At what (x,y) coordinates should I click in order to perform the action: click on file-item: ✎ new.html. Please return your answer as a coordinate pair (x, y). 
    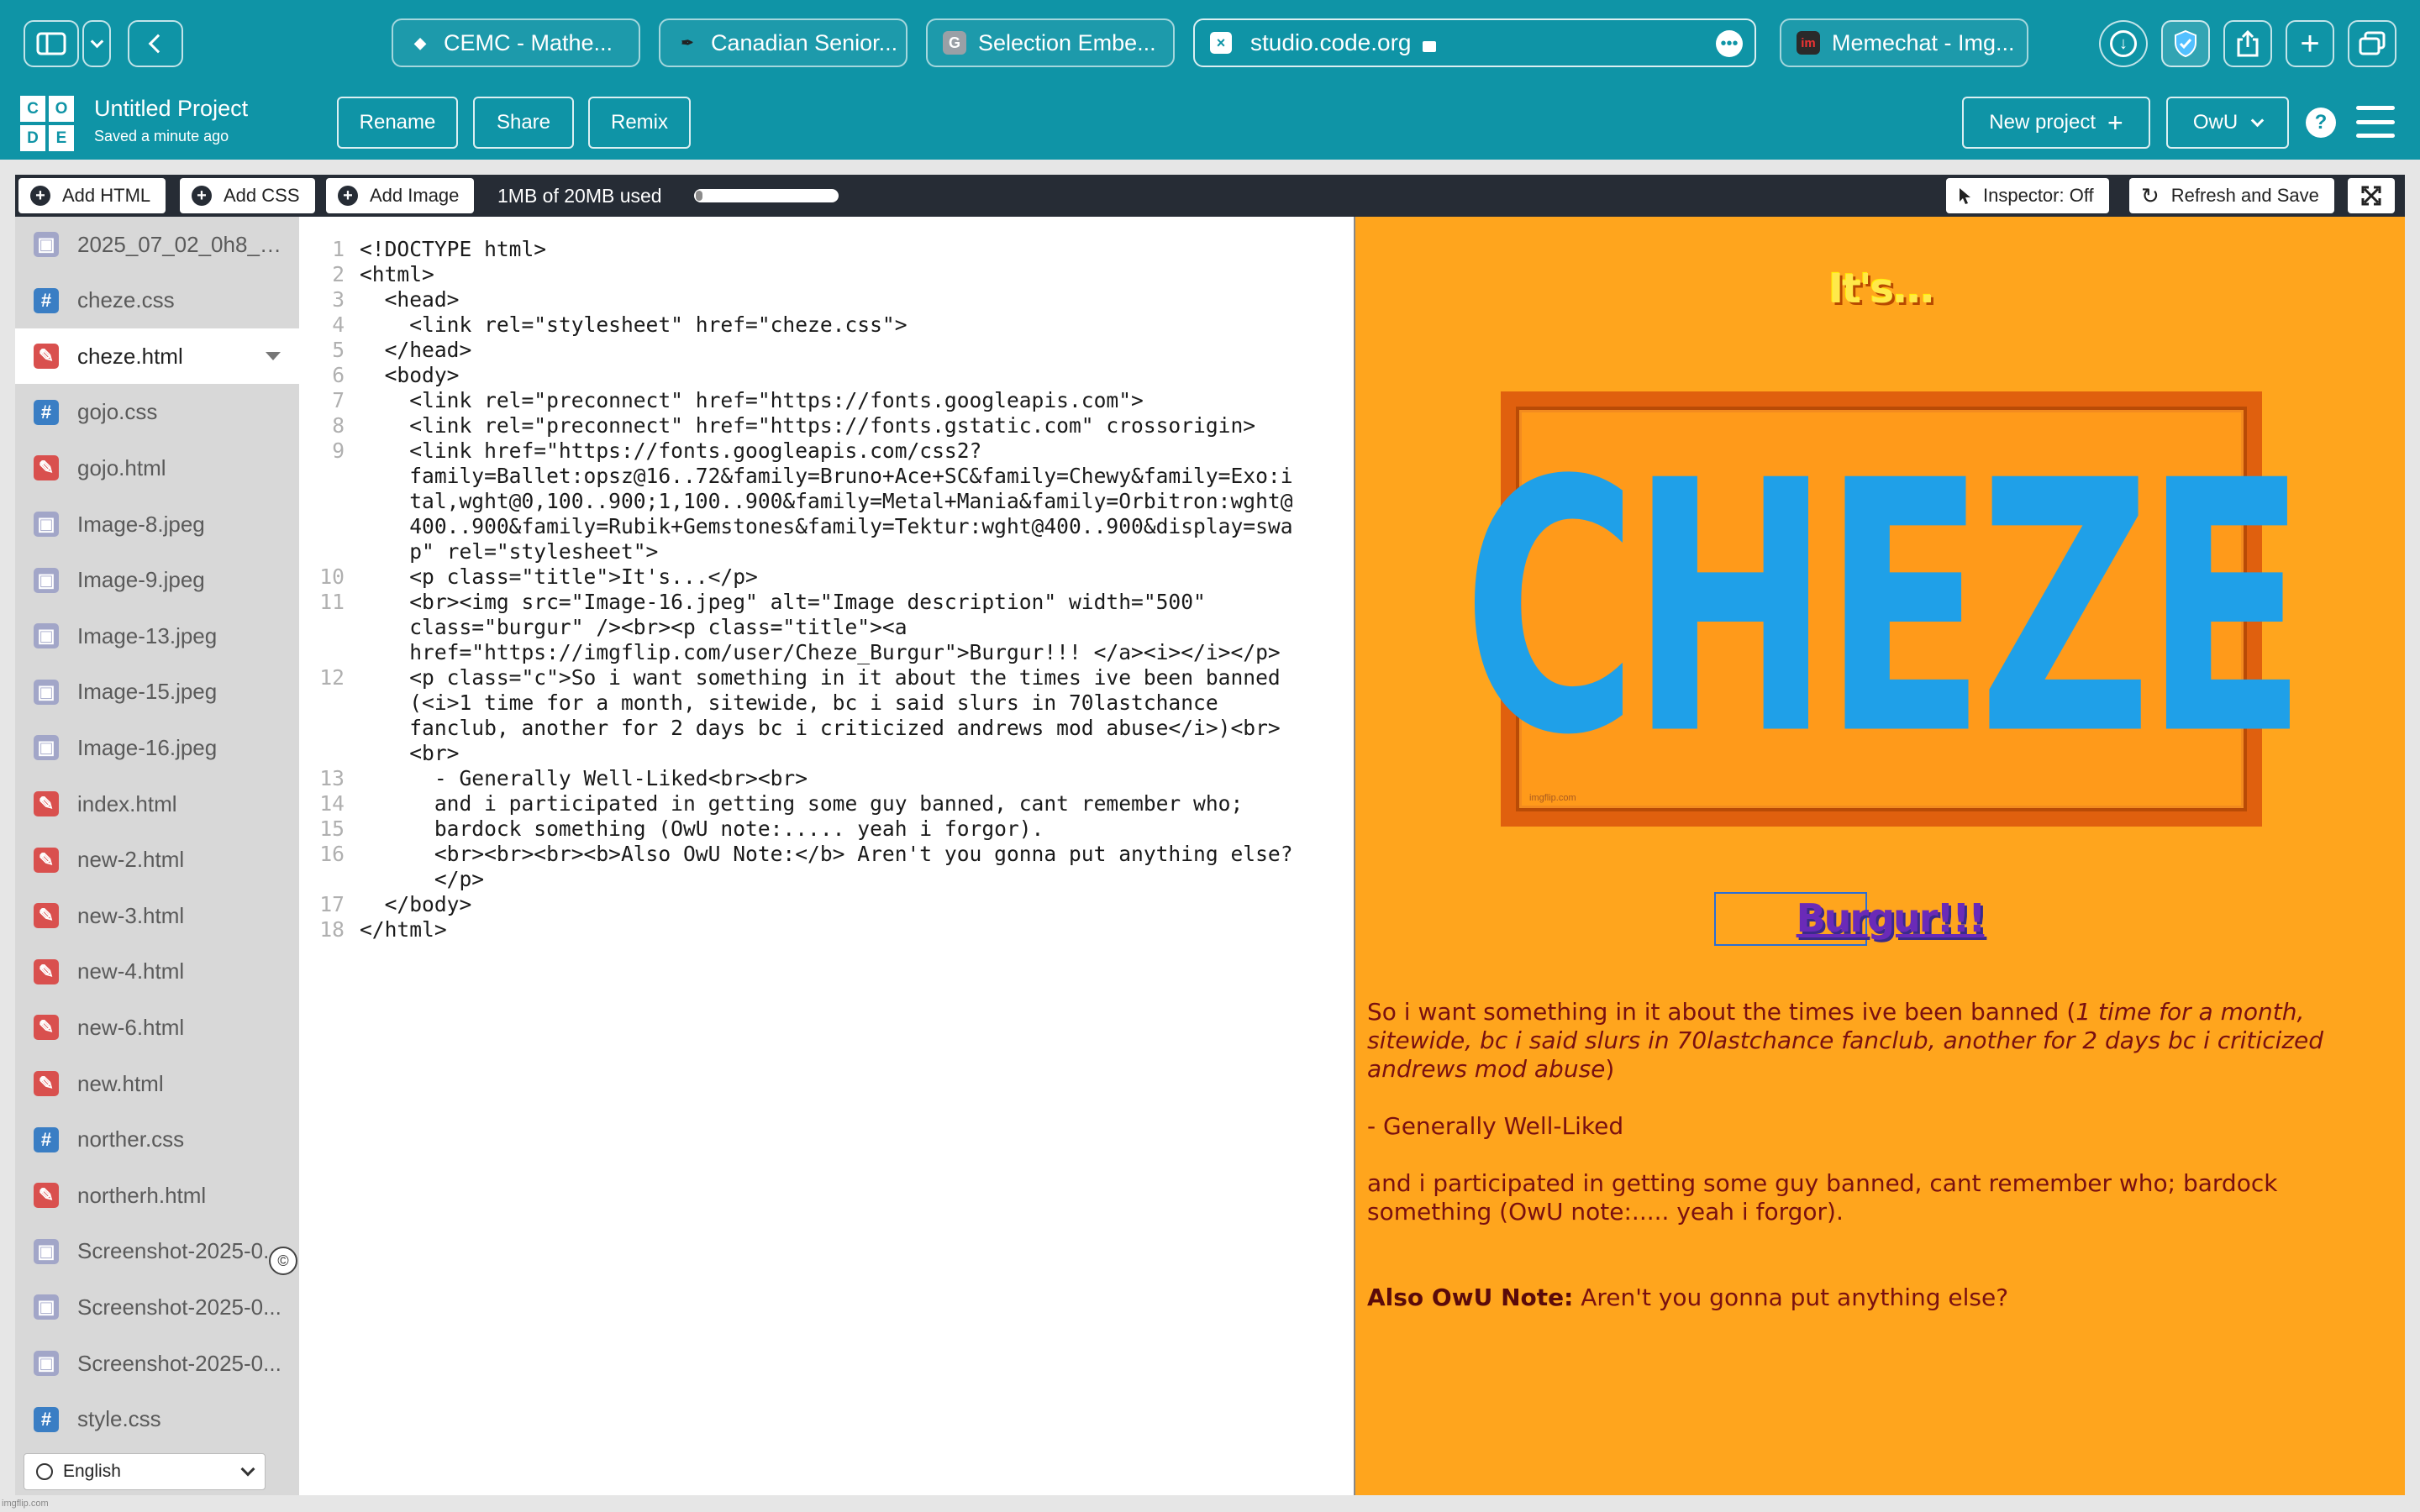
    Looking at the image, I should click on (157, 1083).